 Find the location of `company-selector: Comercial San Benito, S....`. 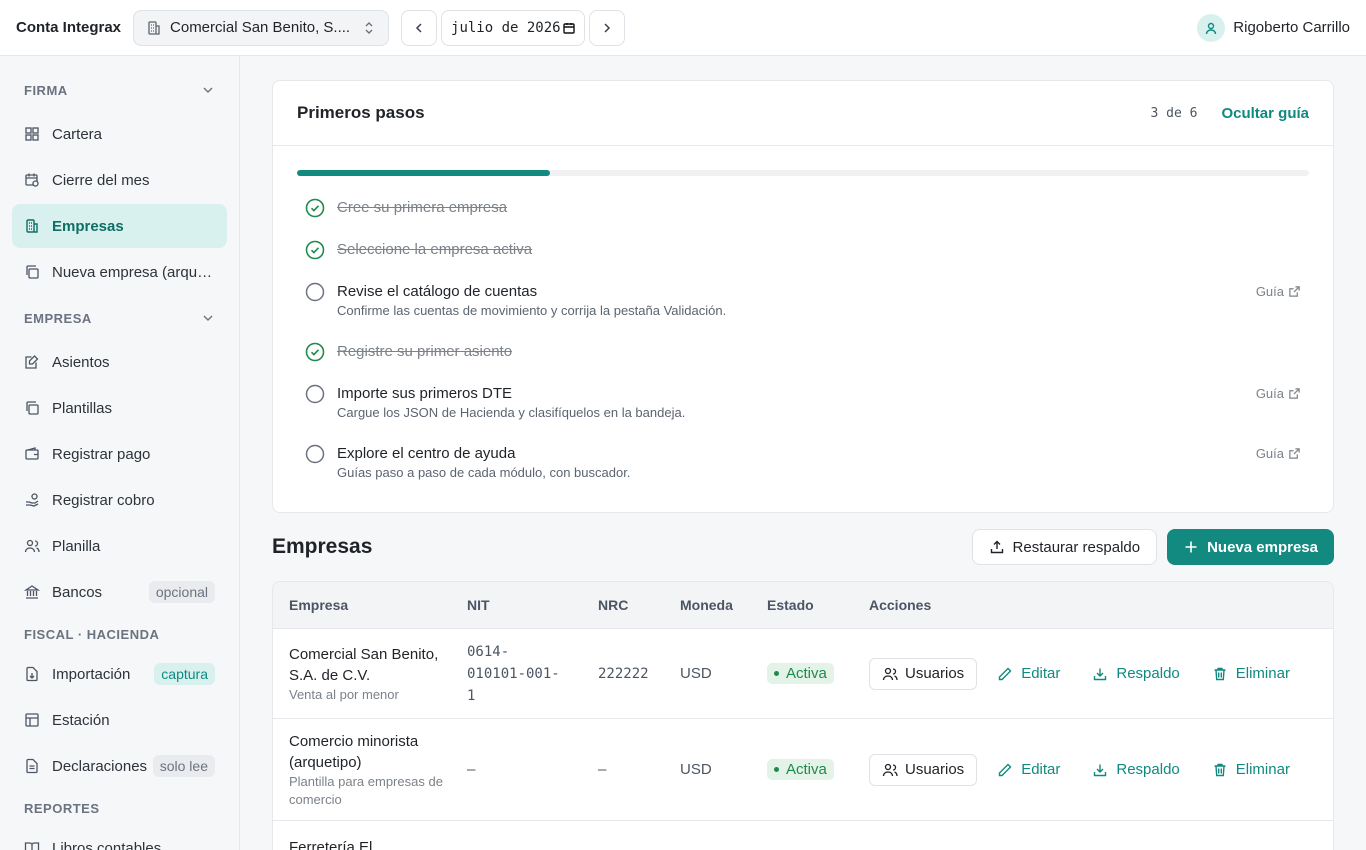

company-selector: Comercial San Benito, S.... is located at coordinates (261, 27).